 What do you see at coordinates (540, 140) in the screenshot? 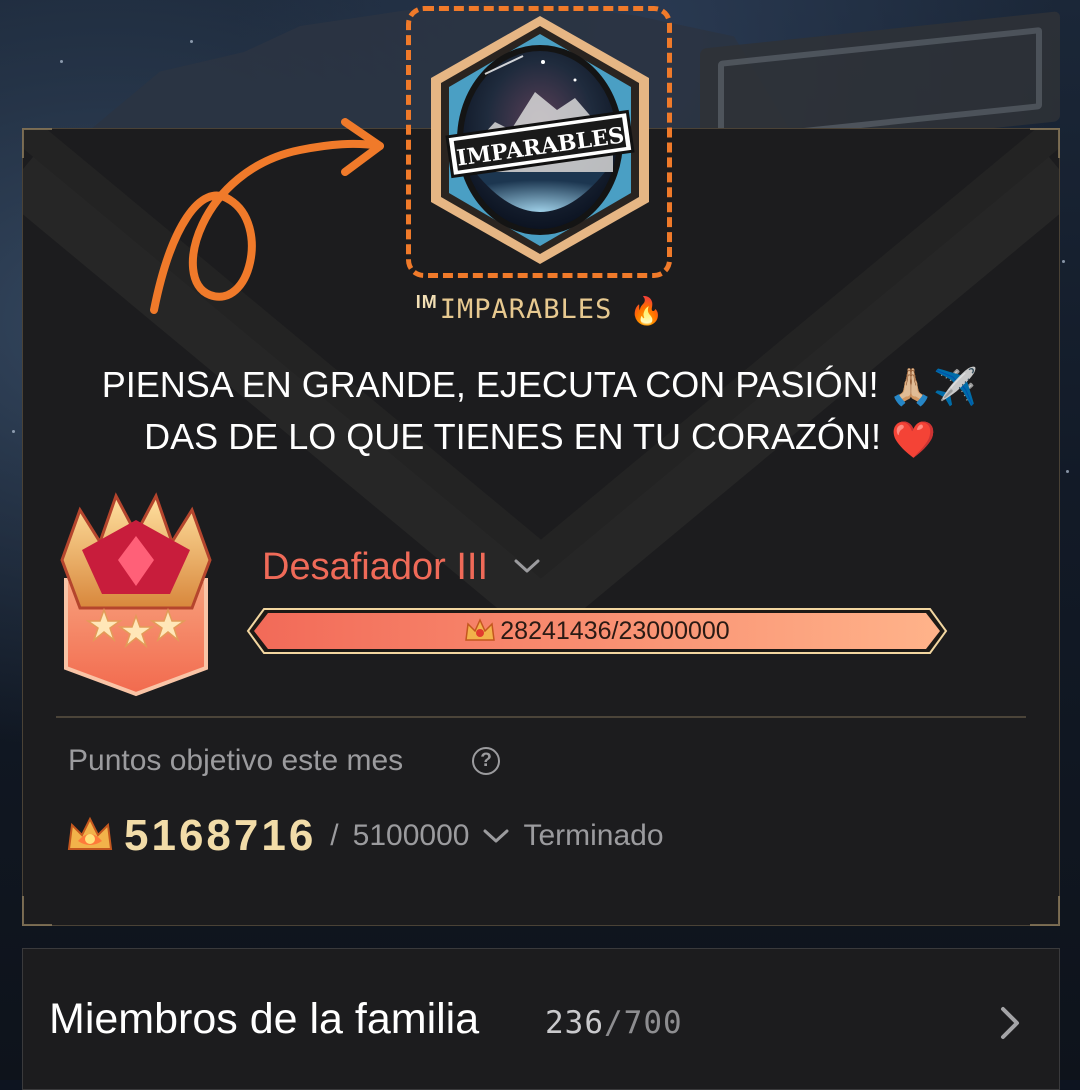
I see `family-emblem-icon: IMPARABLES` at bounding box center [540, 140].